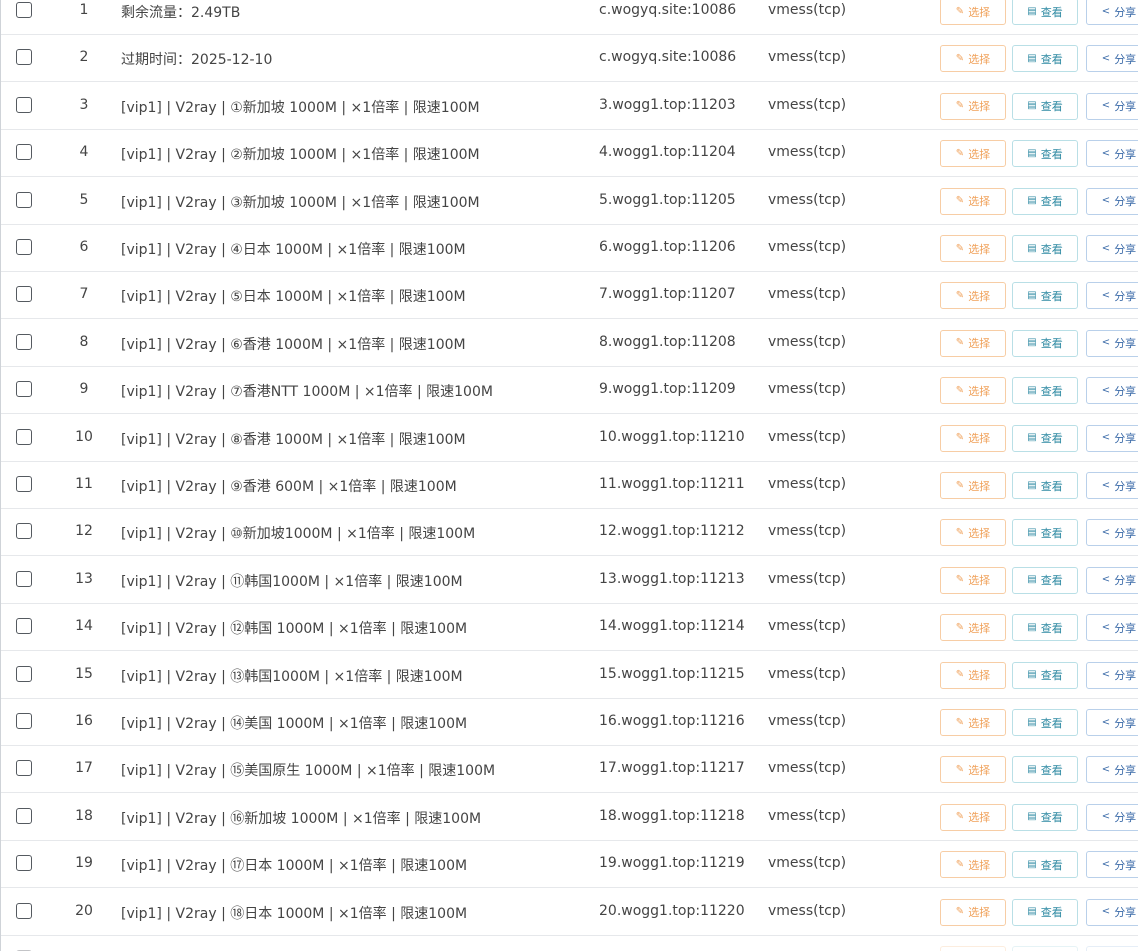 This screenshot has height=951, width=1138. Describe the element at coordinates (1112, 948) in the screenshot. I see `share-button` at that location.